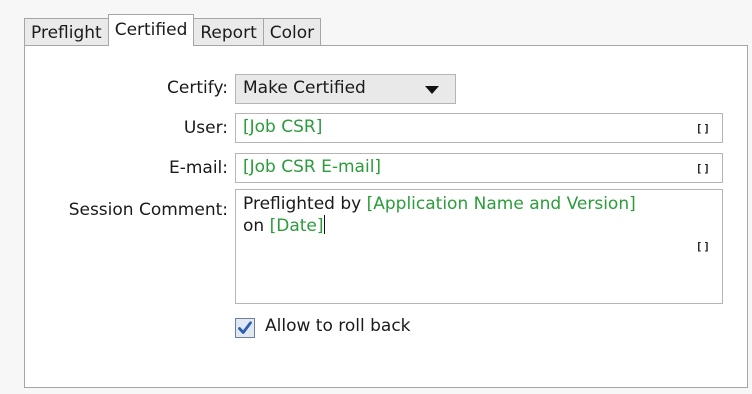  What do you see at coordinates (292, 32) in the screenshot?
I see `tab-color: Color` at bounding box center [292, 32].